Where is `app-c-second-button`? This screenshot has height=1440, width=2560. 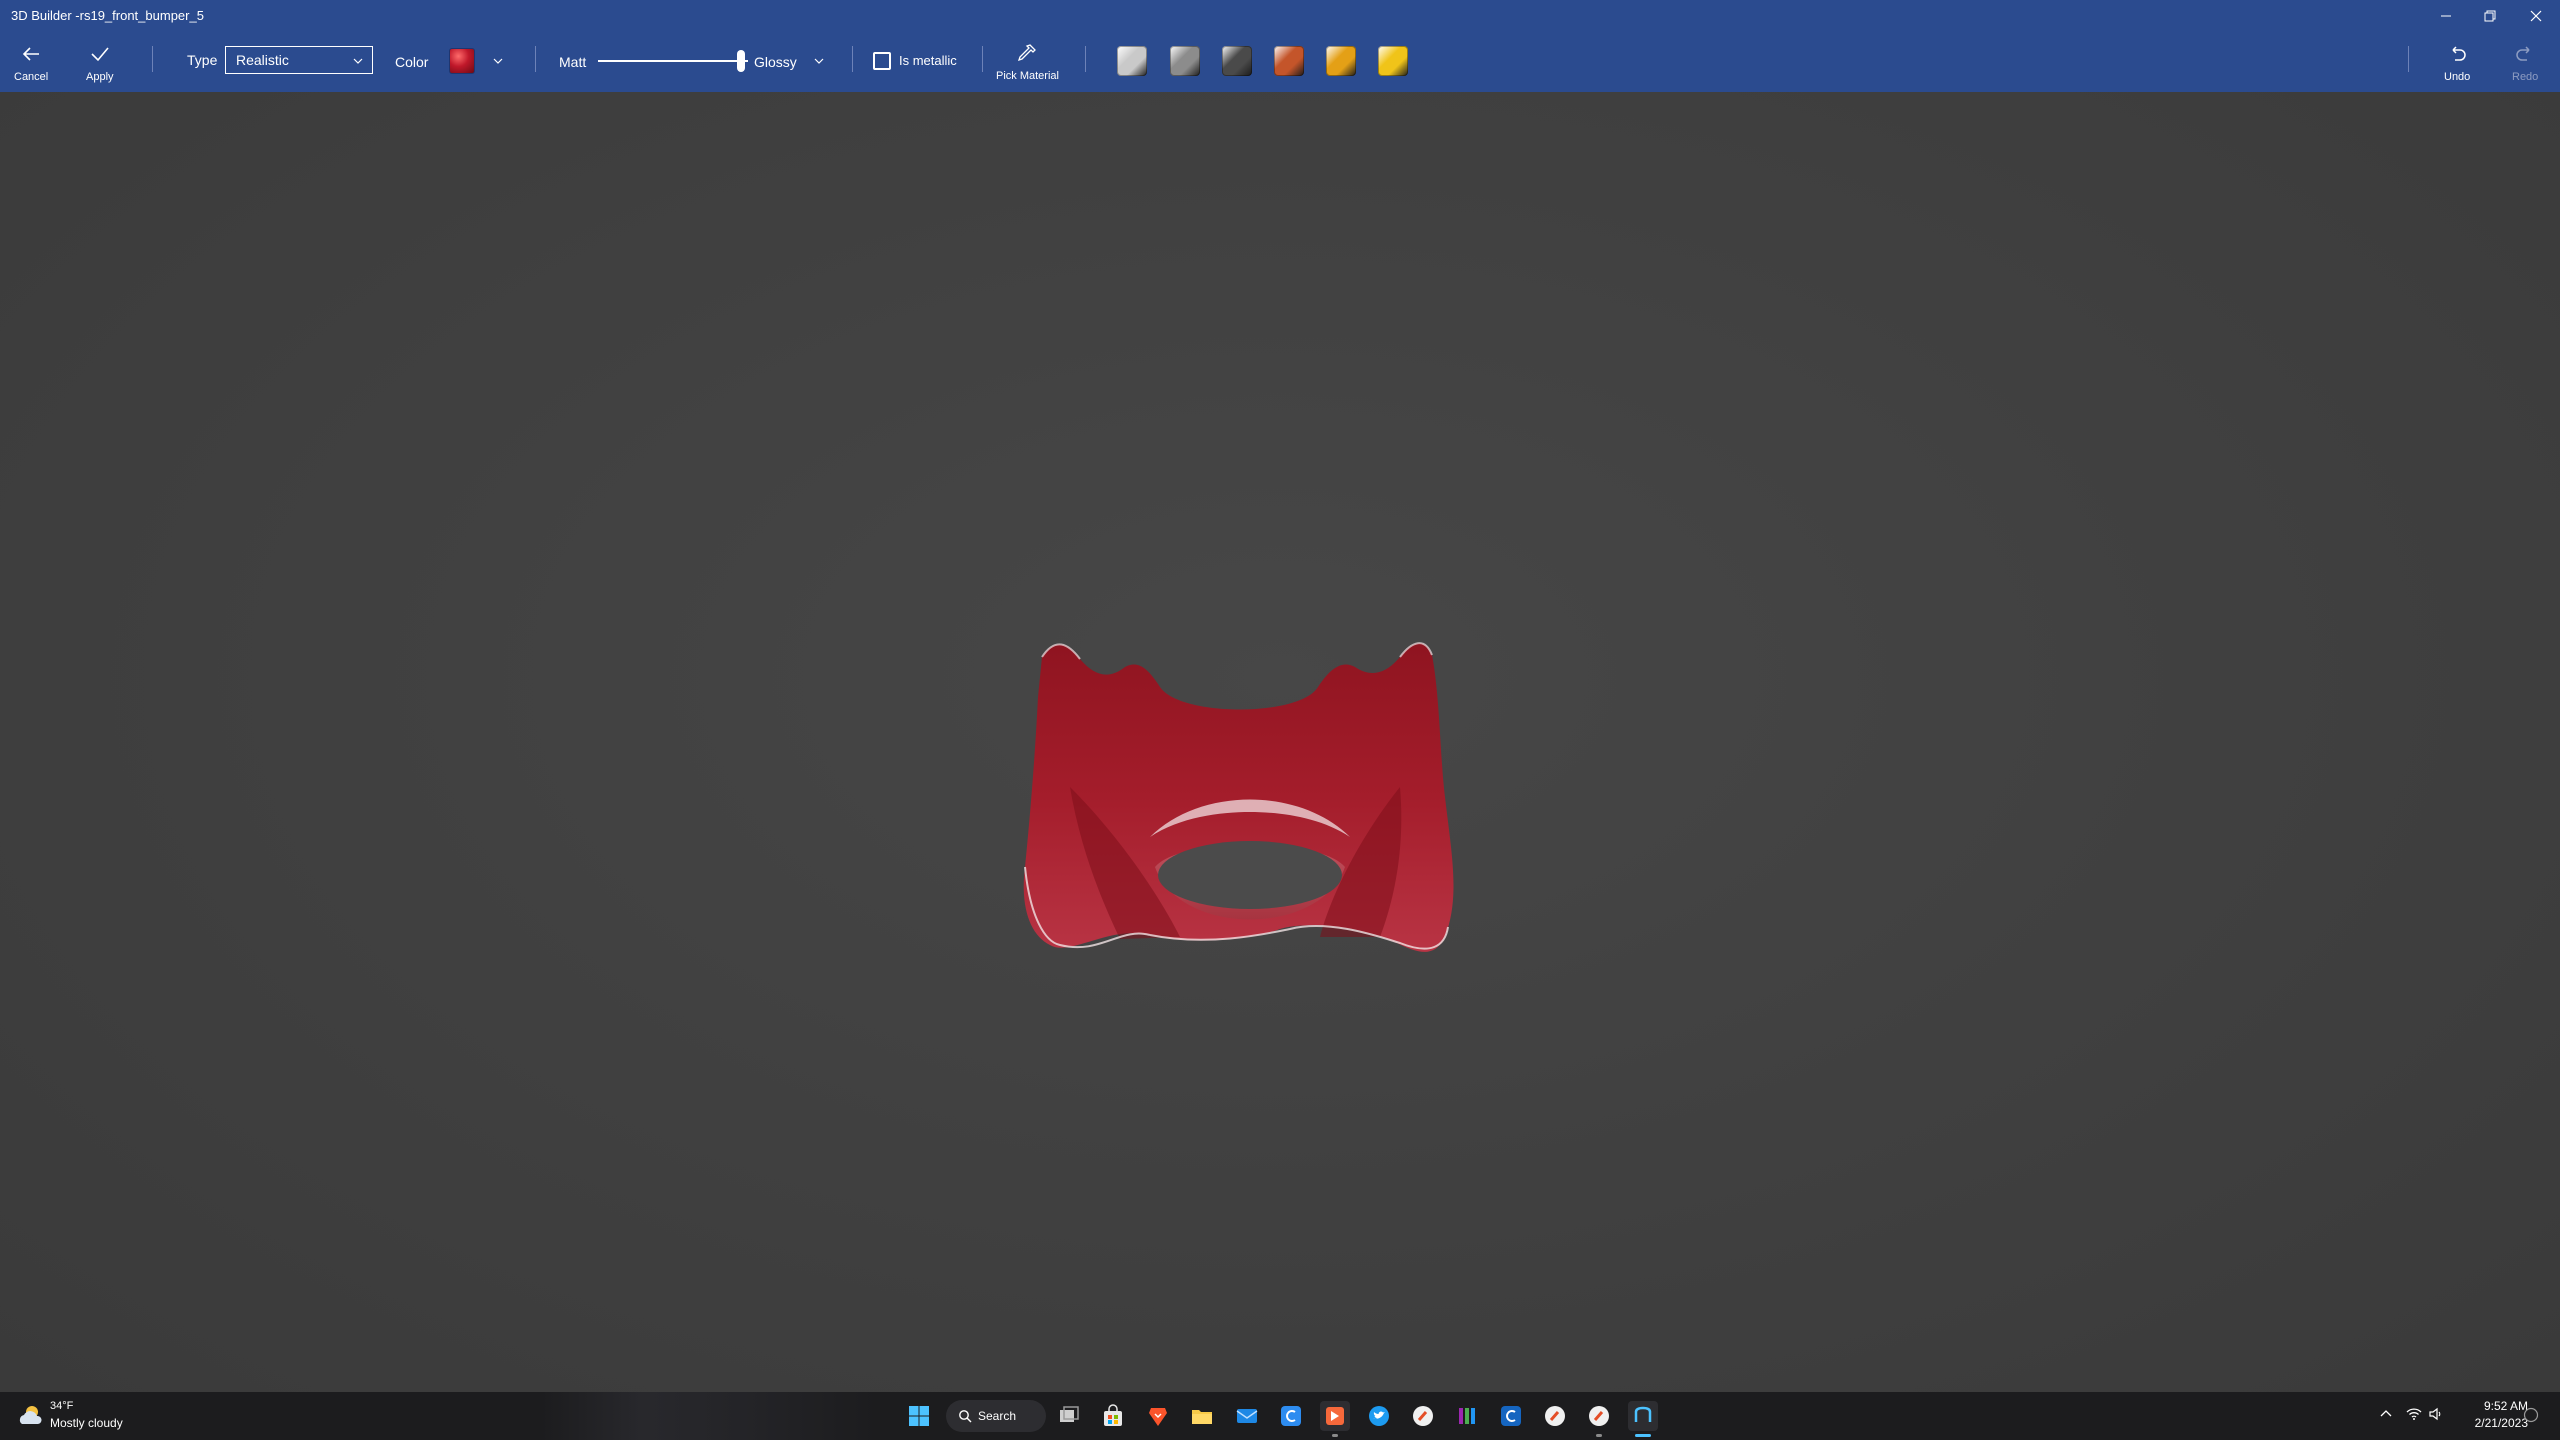
app-c-second-button is located at coordinates (1511, 1416).